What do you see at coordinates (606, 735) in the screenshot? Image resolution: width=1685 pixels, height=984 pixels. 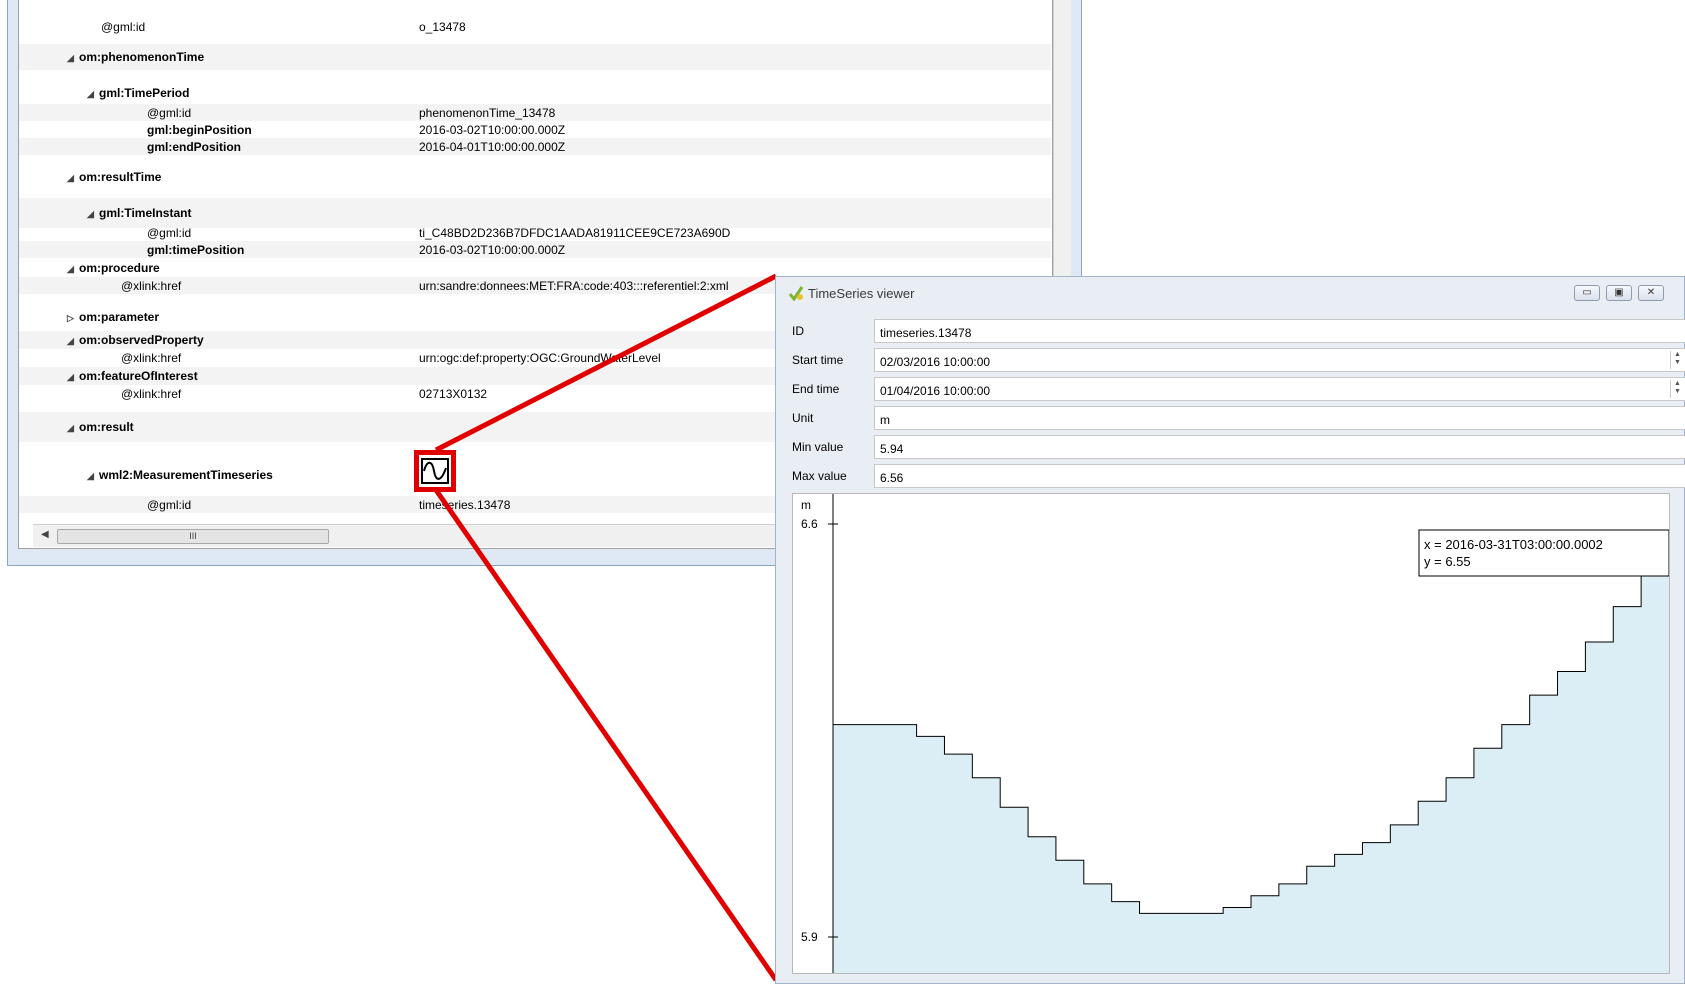 I see `callout-line-bottom` at bounding box center [606, 735].